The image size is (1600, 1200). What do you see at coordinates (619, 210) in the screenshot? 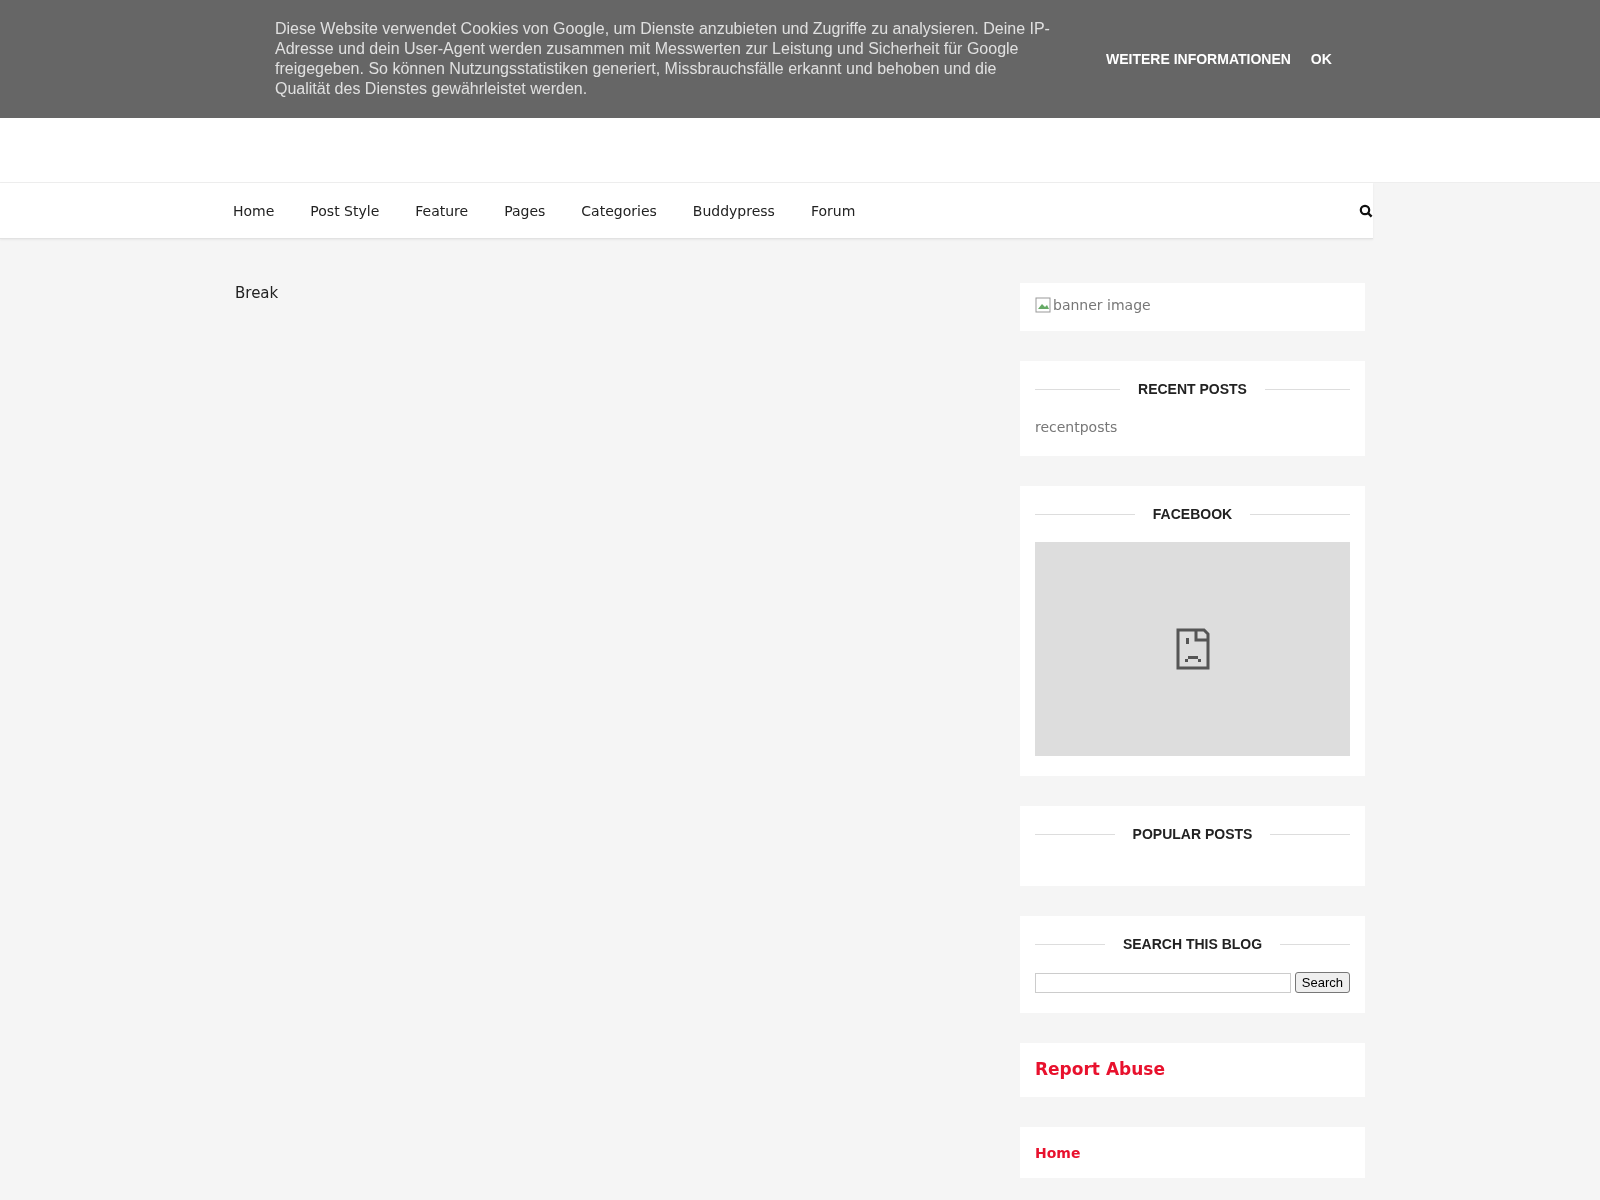
I see `nav-link: Categories` at bounding box center [619, 210].